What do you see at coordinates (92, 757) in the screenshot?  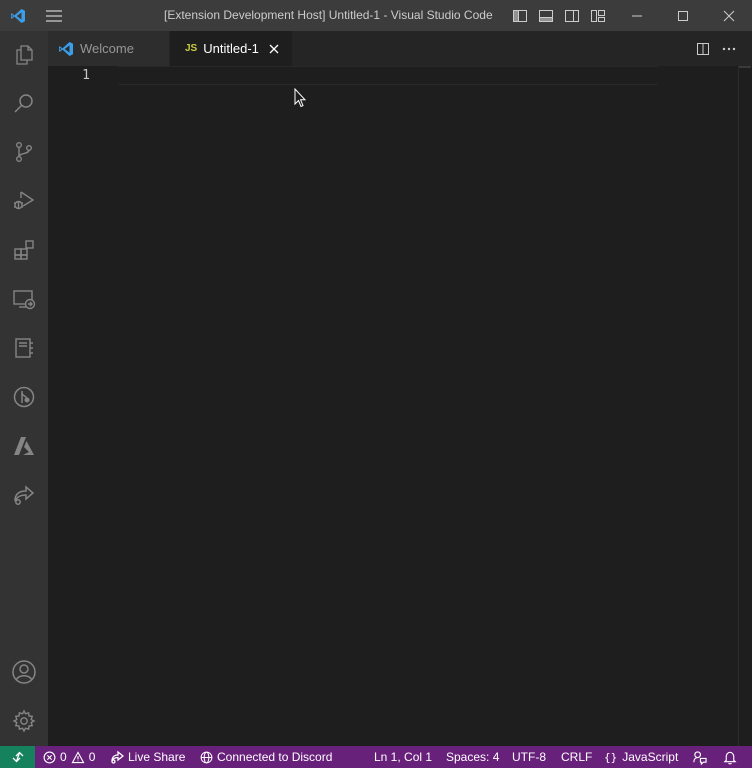 I see `warning-count: 0` at bounding box center [92, 757].